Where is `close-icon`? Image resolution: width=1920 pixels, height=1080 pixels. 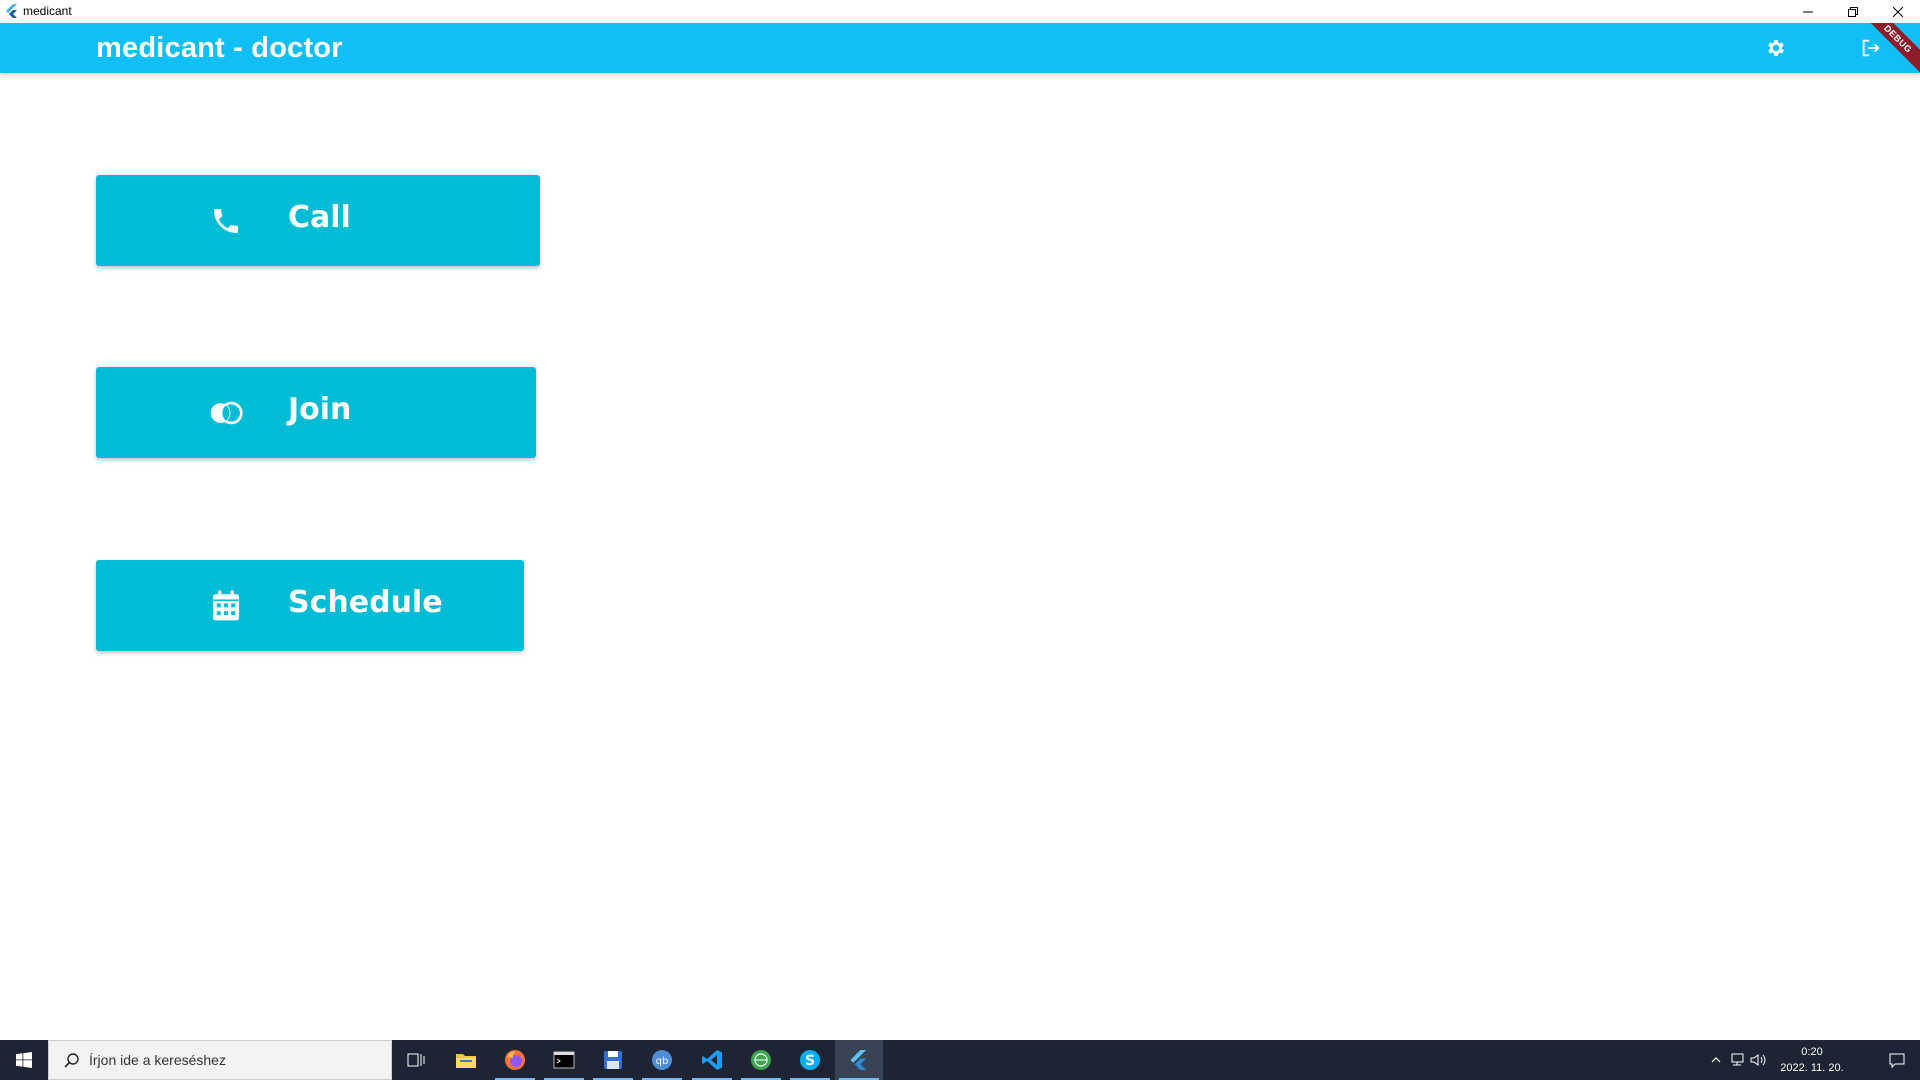
close-icon is located at coordinates (1897, 11).